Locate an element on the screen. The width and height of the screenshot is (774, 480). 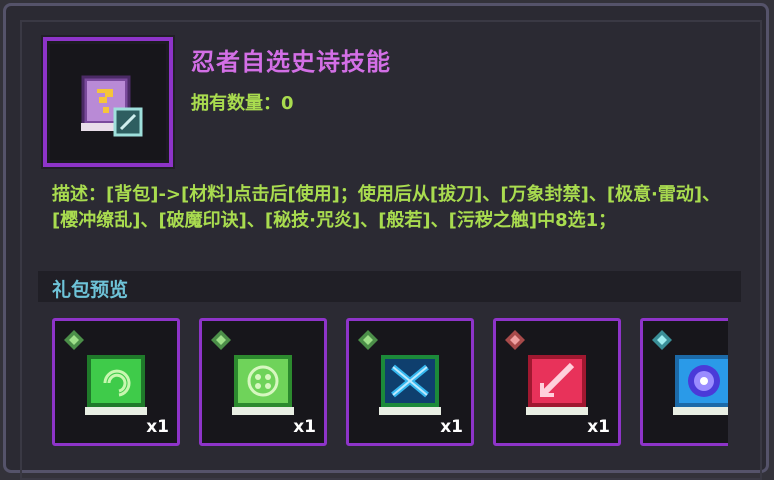
mystery-skill-book-icon is located at coordinates (112, 106).